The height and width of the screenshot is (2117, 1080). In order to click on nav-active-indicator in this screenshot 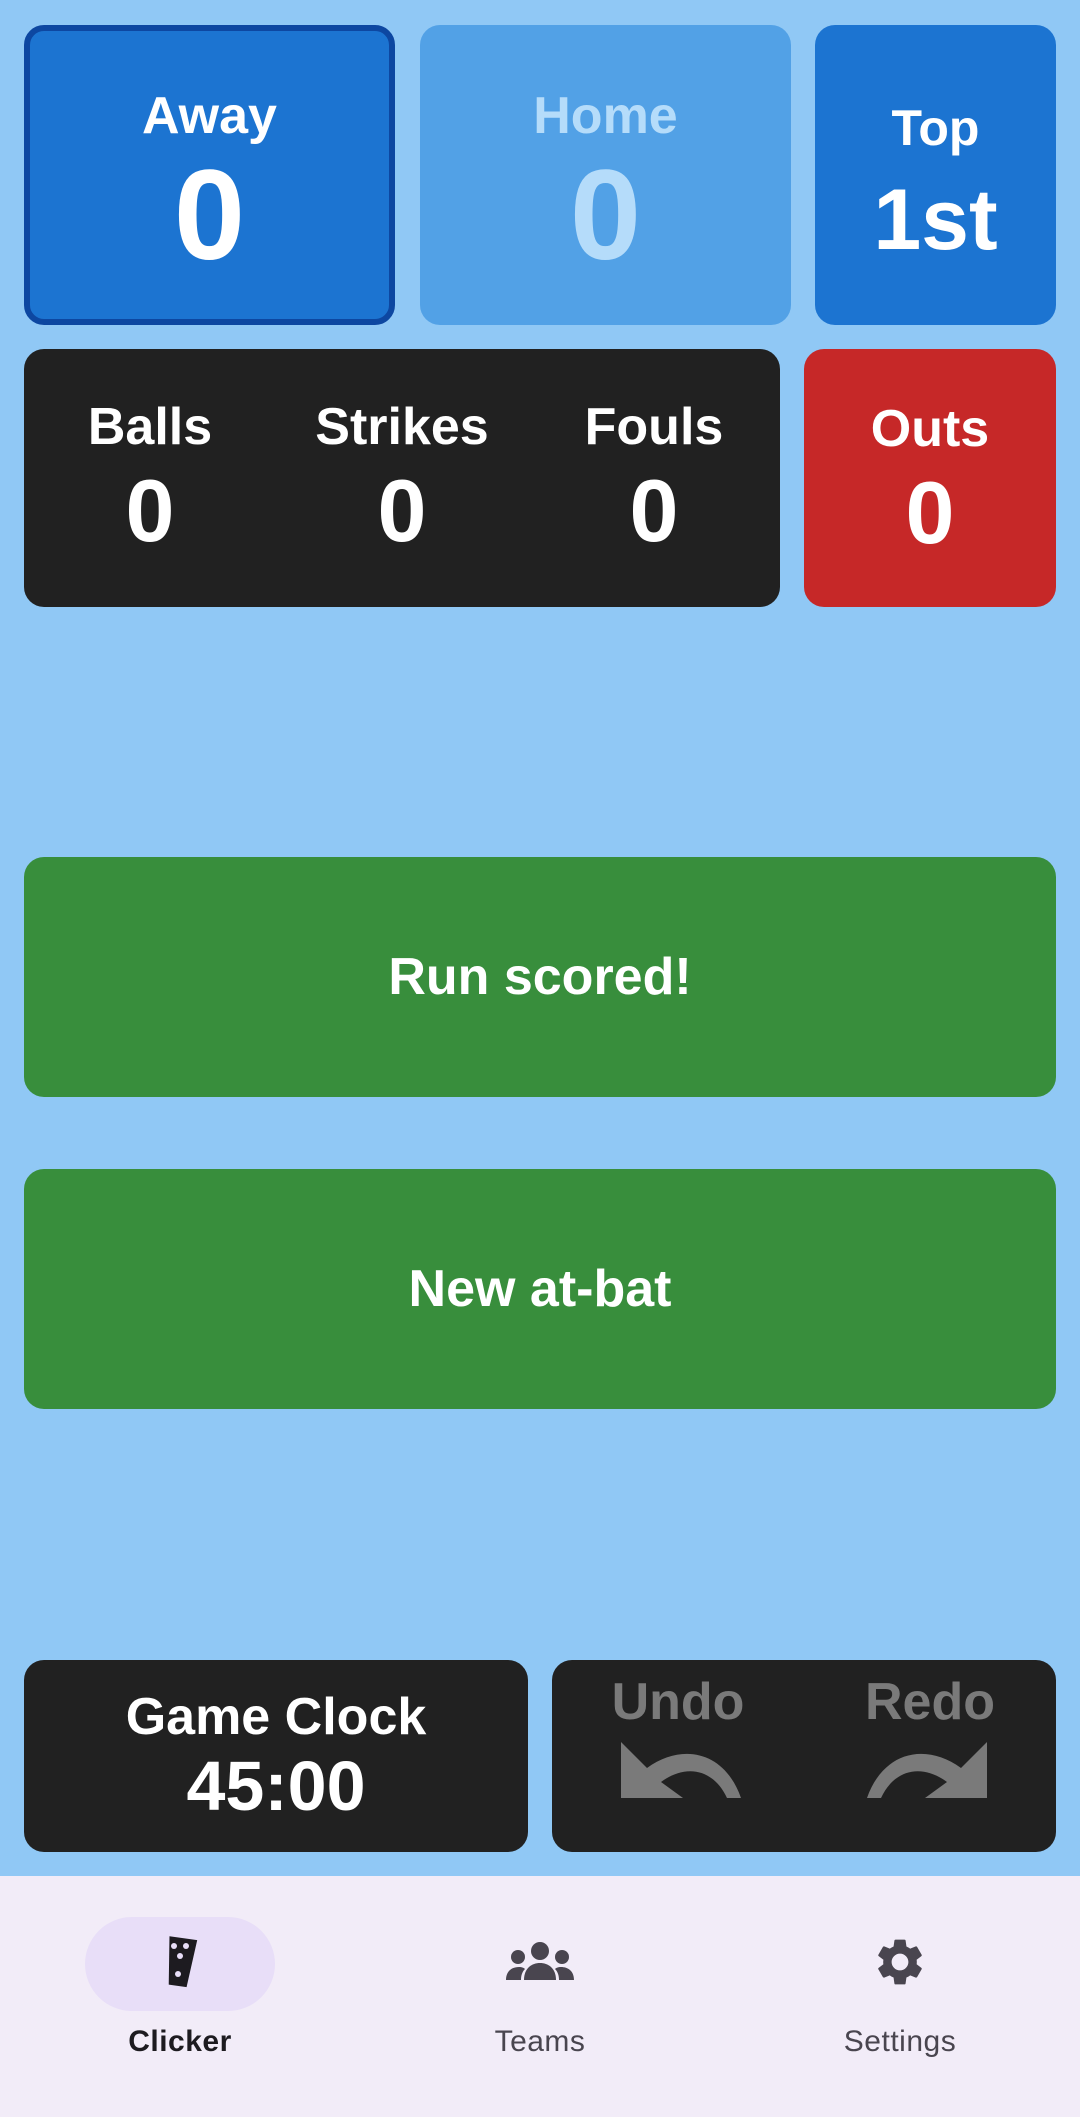, I will do `click(180, 1964)`.